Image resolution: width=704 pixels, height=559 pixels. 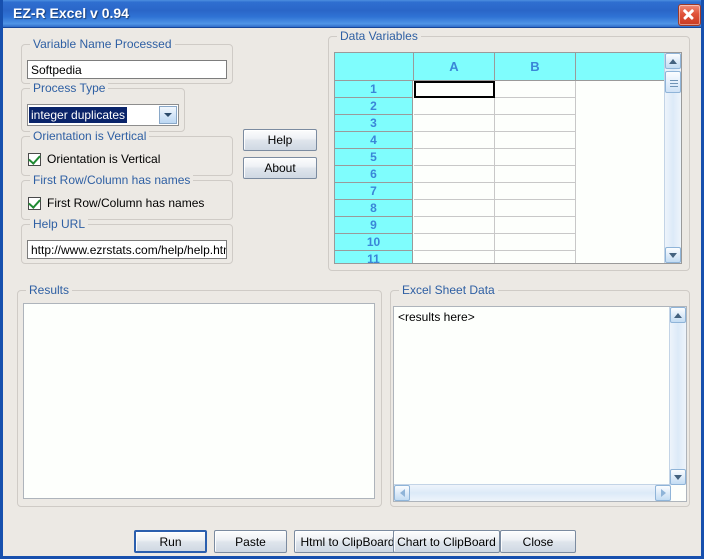 What do you see at coordinates (374, 242) in the screenshot?
I see `grid-row-header: 10` at bounding box center [374, 242].